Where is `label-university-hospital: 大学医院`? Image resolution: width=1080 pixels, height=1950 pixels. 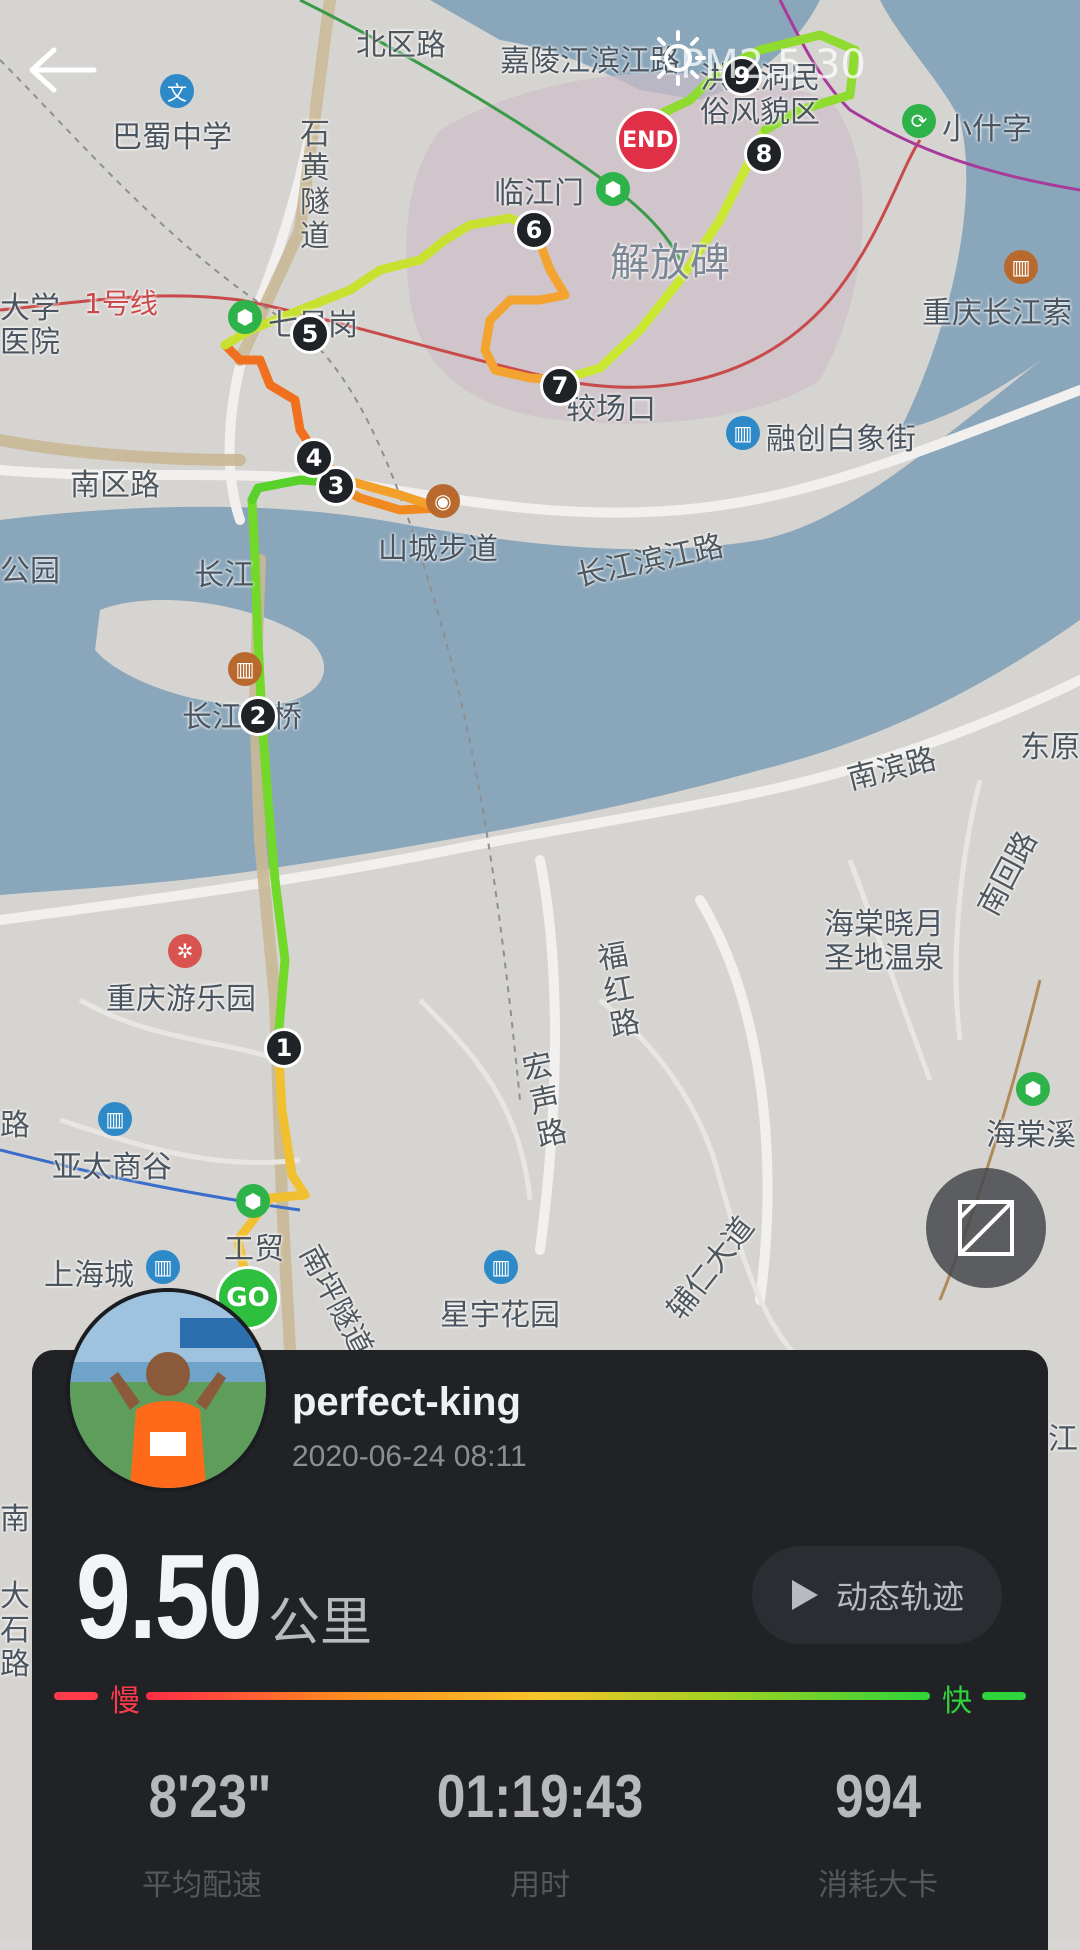
label-university-hospital: 大学医院 is located at coordinates (30, 325).